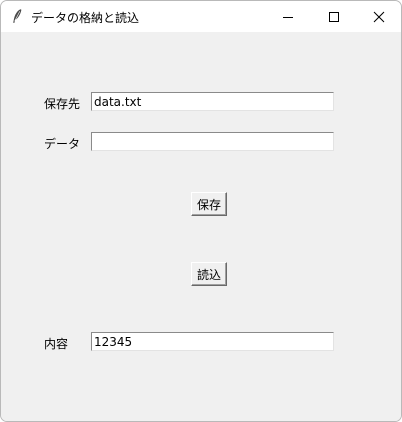 This screenshot has height=422, width=402. I want to click on data-input, so click(212, 141).